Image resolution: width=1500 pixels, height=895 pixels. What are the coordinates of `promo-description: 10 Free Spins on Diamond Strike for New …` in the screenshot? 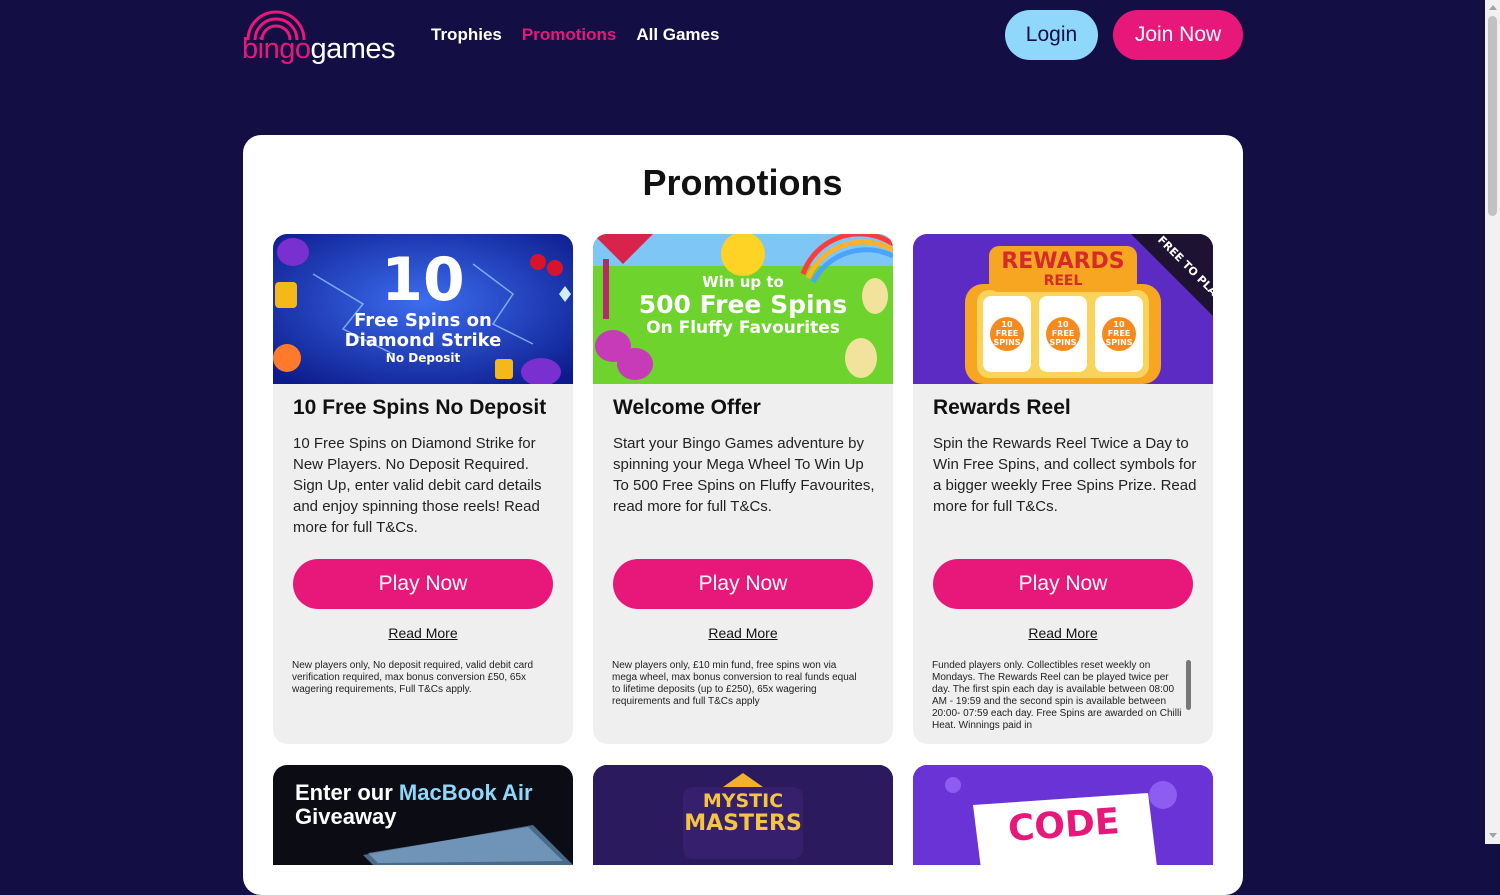 It's located at (417, 485).